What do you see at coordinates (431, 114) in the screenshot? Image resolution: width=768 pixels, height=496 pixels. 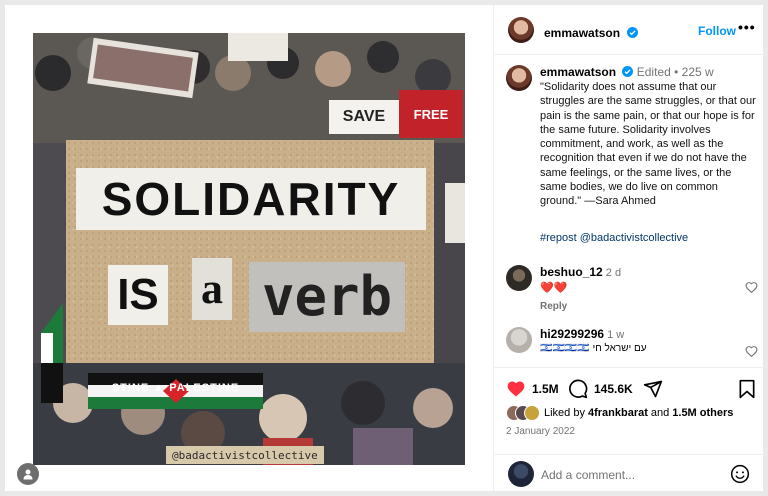 I see `free-palestine-sign: FREE` at bounding box center [431, 114].